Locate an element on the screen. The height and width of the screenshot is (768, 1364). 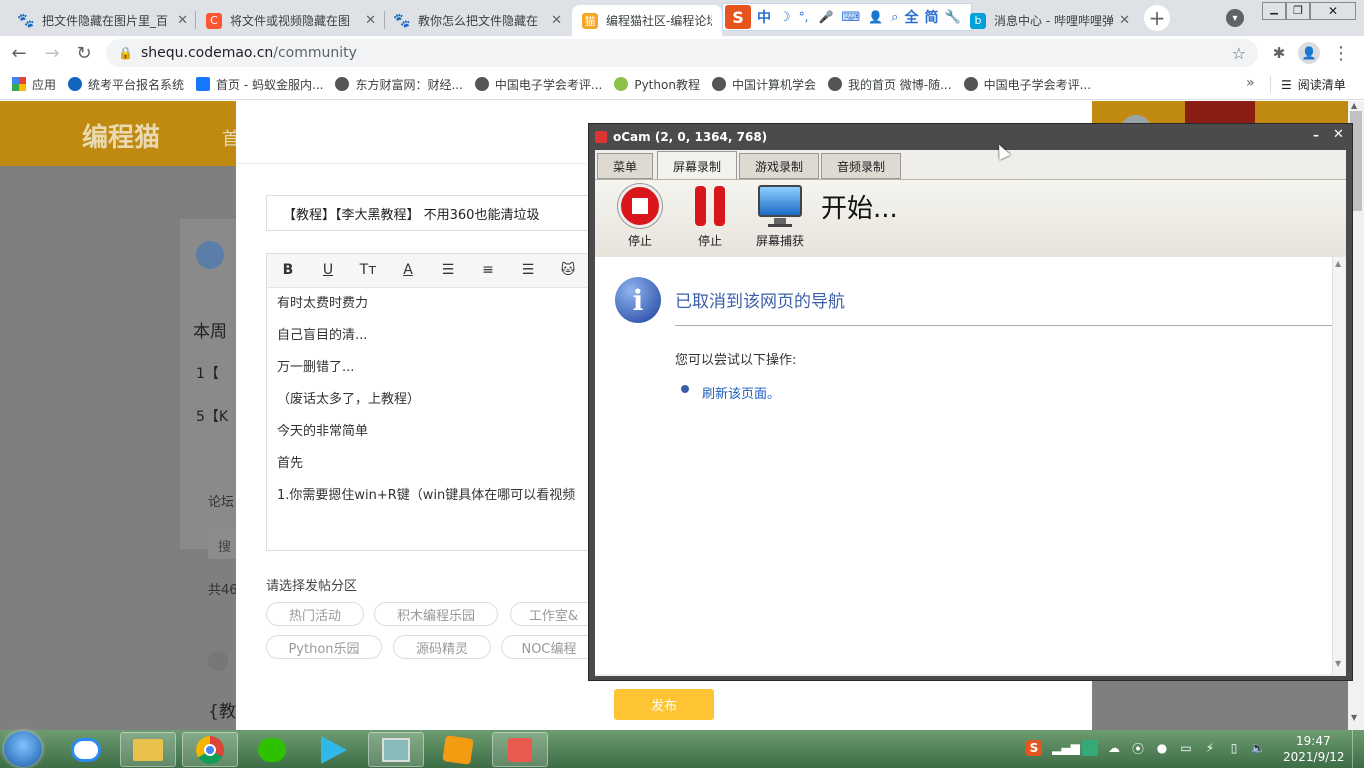
back-button: ← is located at coordinates (19, 53).